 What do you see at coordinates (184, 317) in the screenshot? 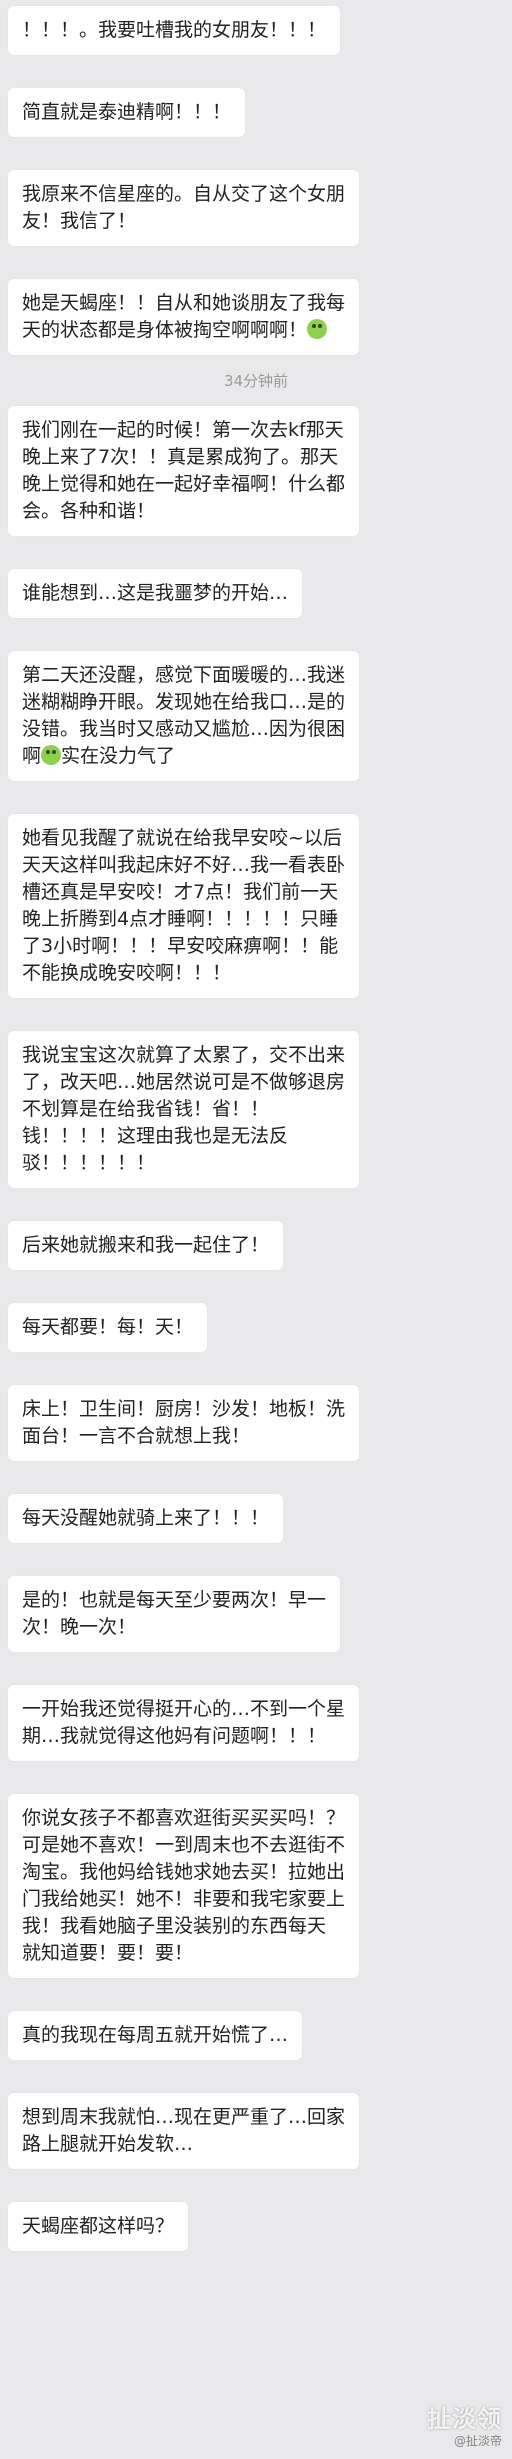
I see `chat-message-4: 她是天蝎座！！自从和她谈朋友了我每 天的状态都是身体被掏空啊啊啊！` at bounding box center [184, 317].